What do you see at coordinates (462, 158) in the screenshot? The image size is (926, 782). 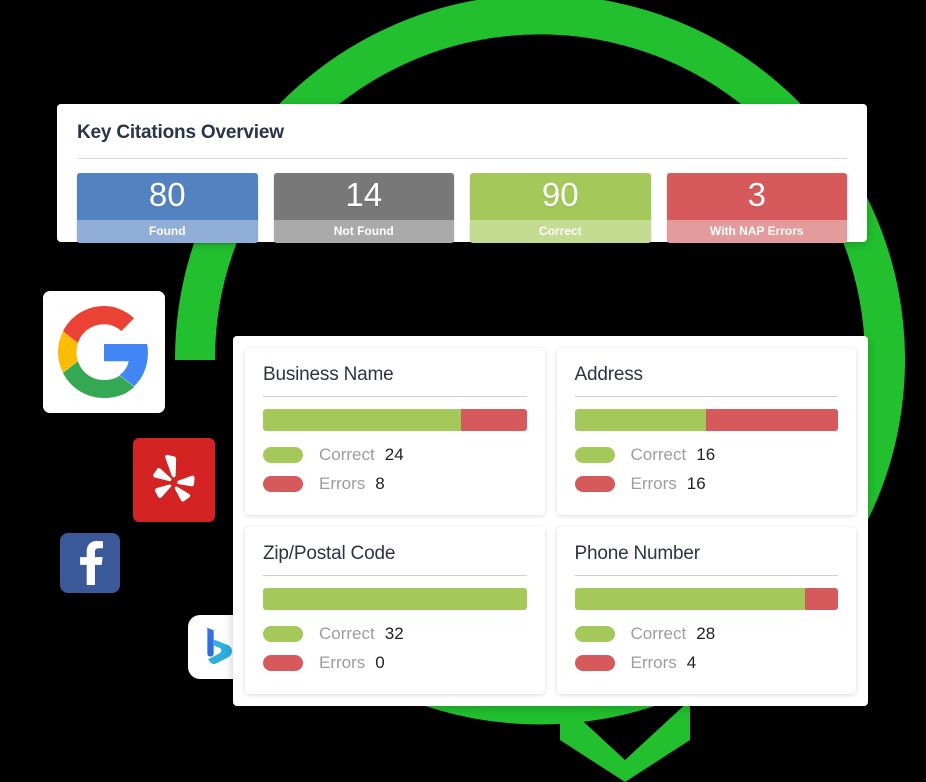 I see `title-divider` at bounding box center [462, 158].